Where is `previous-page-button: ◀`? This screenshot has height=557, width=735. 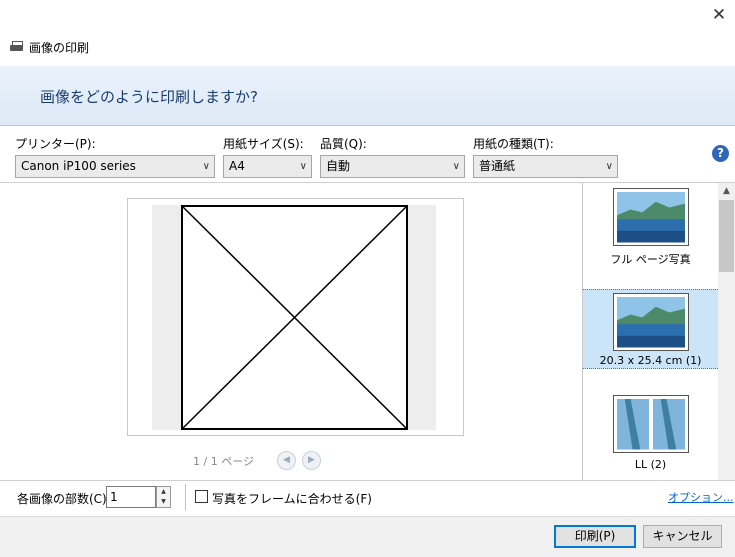
previous-page-button: ◀ is located at coordinates (286, 460).